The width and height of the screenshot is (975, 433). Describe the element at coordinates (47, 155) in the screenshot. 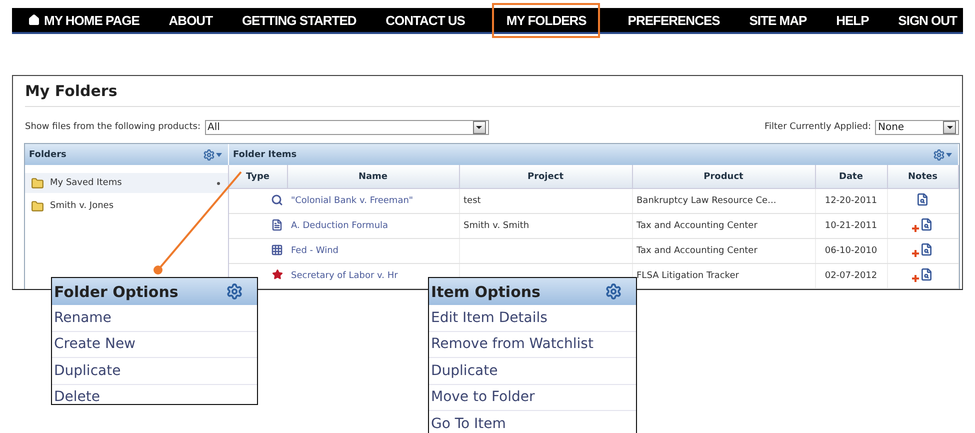

I see `header-title: Folders` at that location.